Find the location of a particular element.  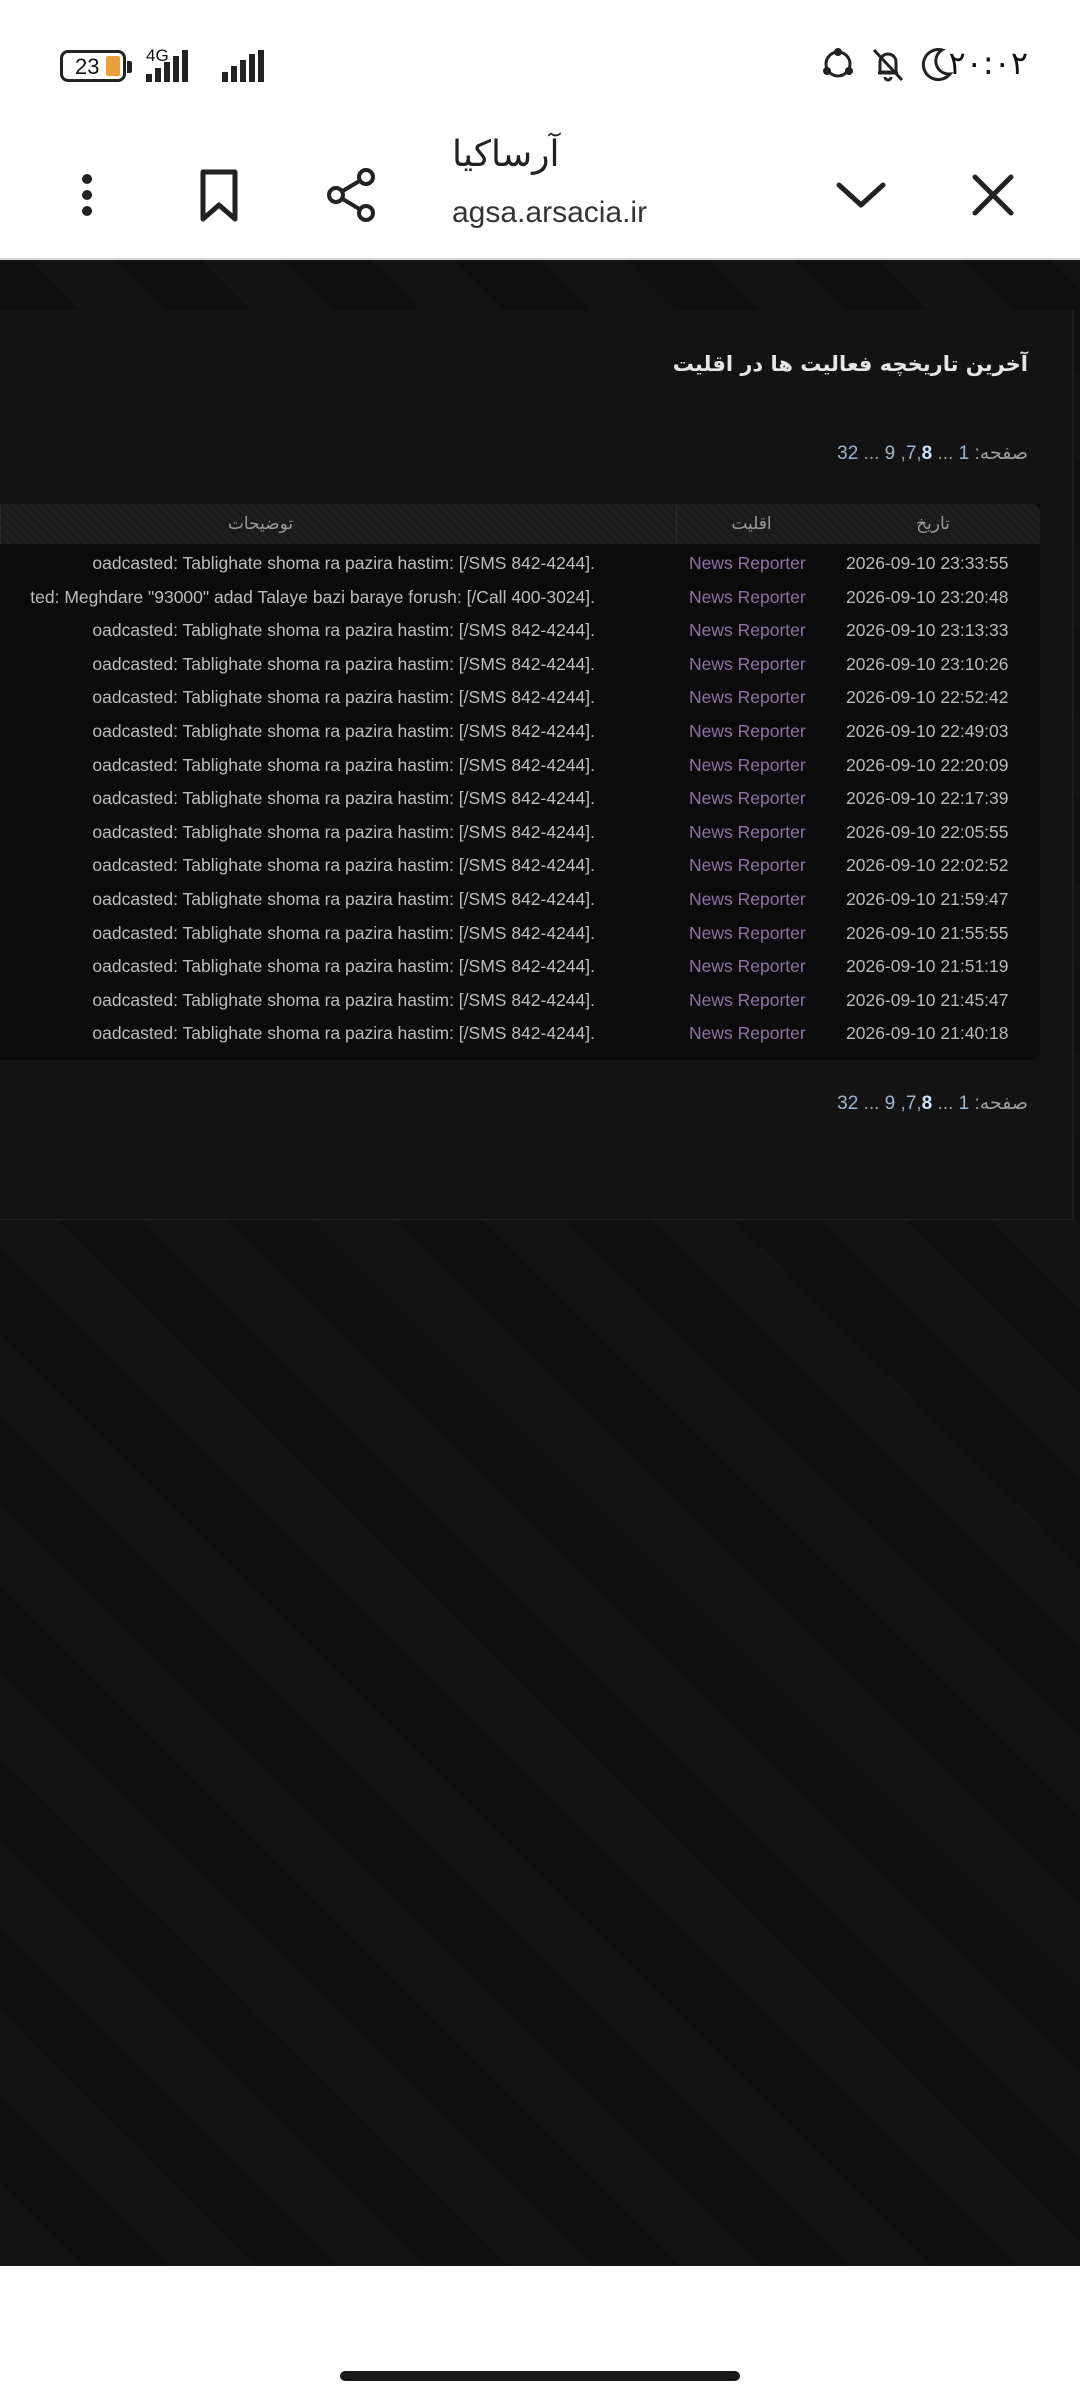

site-url: agsa.arsacia.ir is located at coordinates (549, 213).